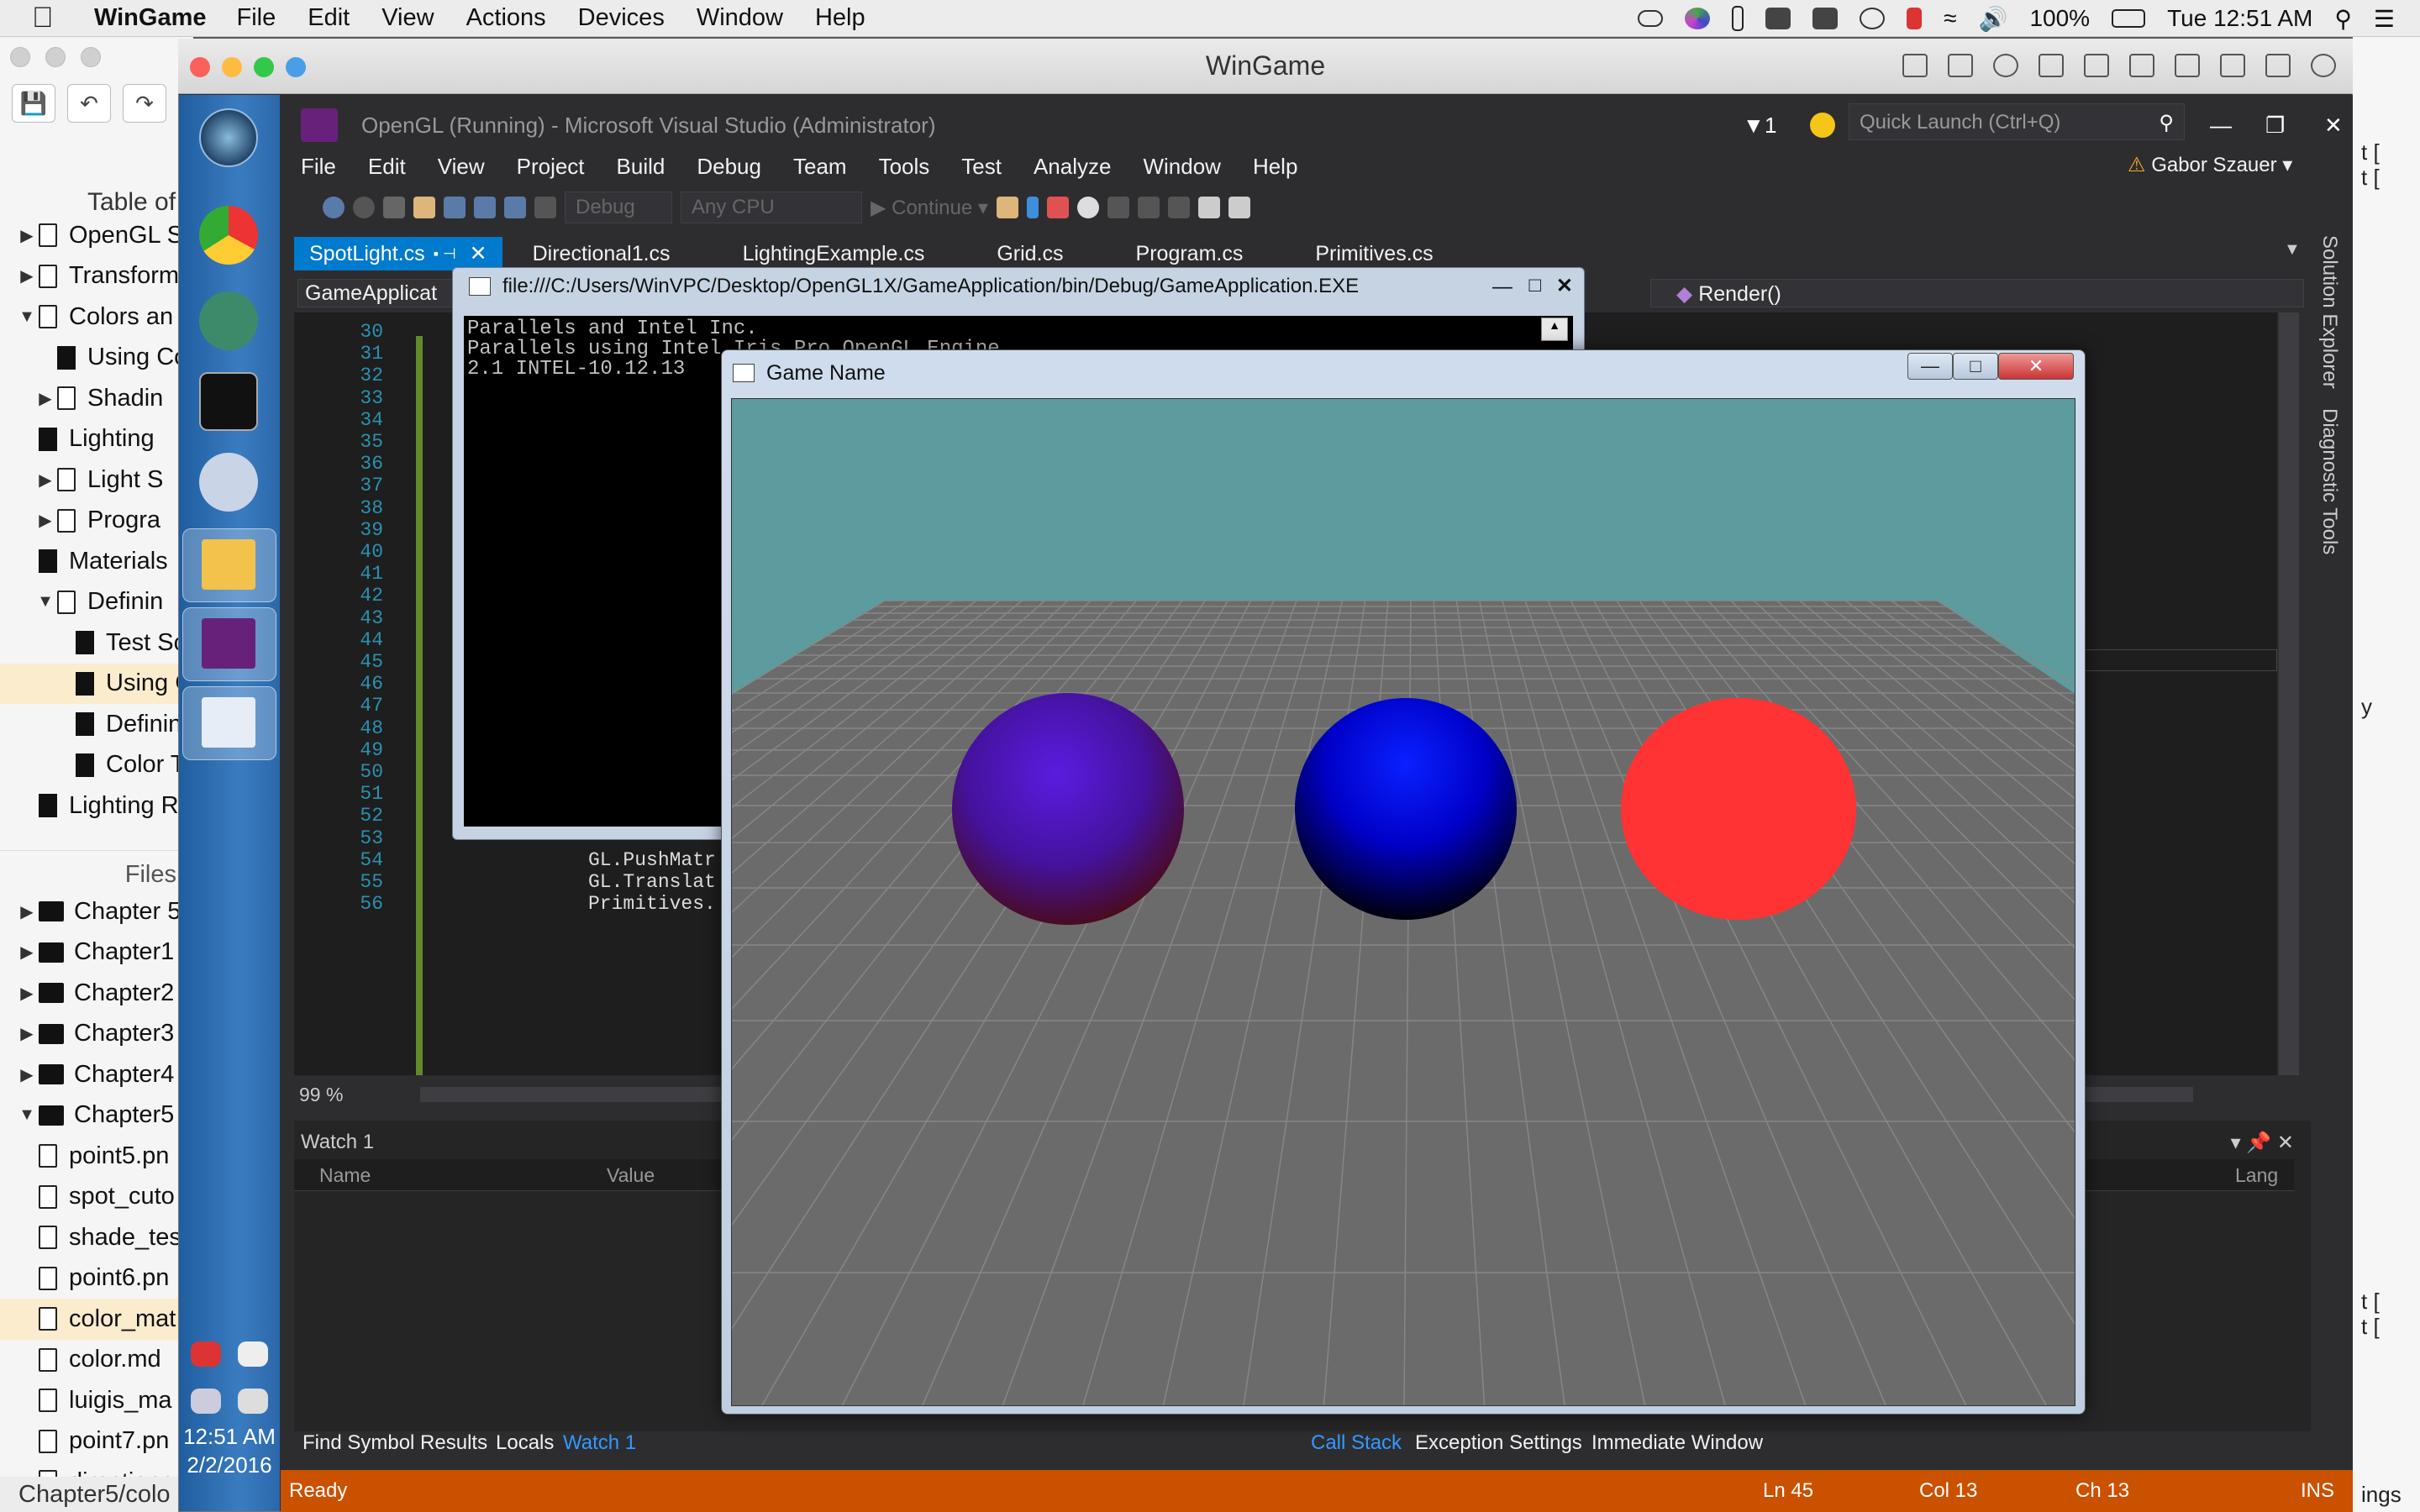  Describe the element at coordinates (631, 1175) in the screenshot. I see `col-value: Value` at that location.